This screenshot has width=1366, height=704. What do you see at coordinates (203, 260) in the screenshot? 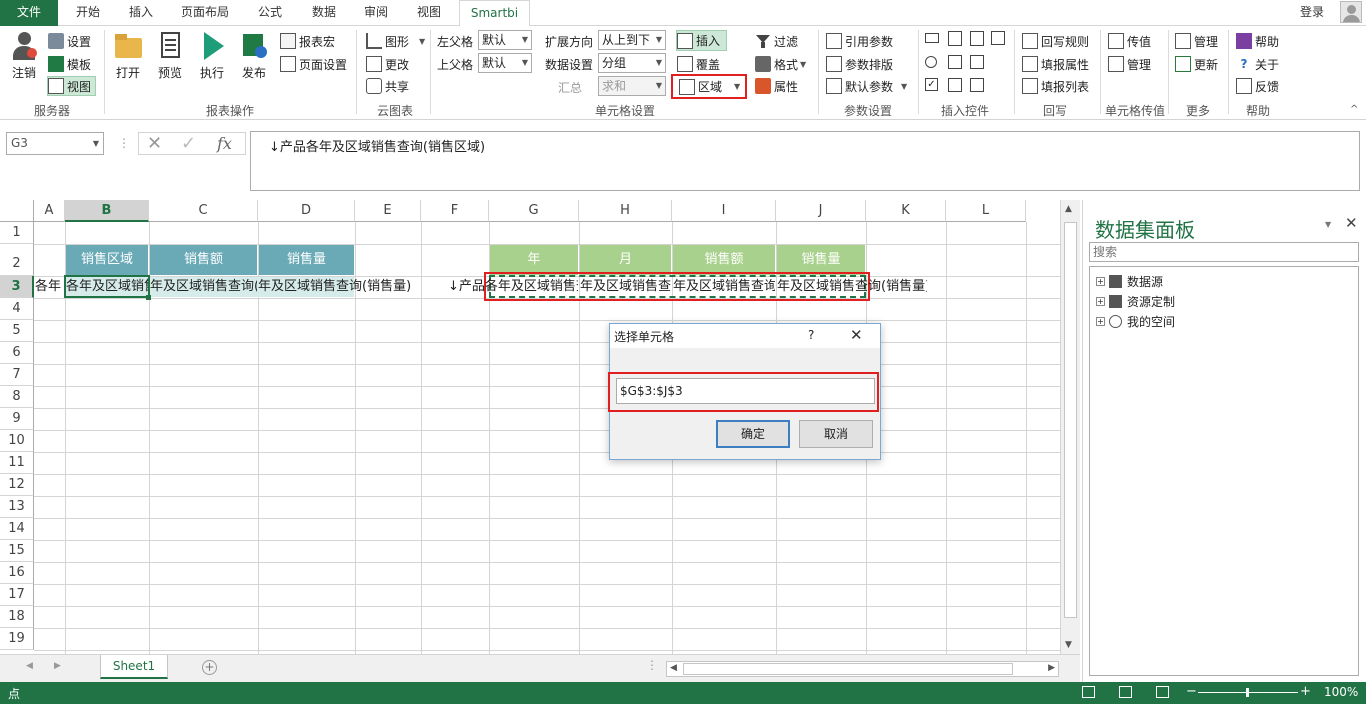
I see `table1-header-sales: 销售额` at bounding box center [203, 260].